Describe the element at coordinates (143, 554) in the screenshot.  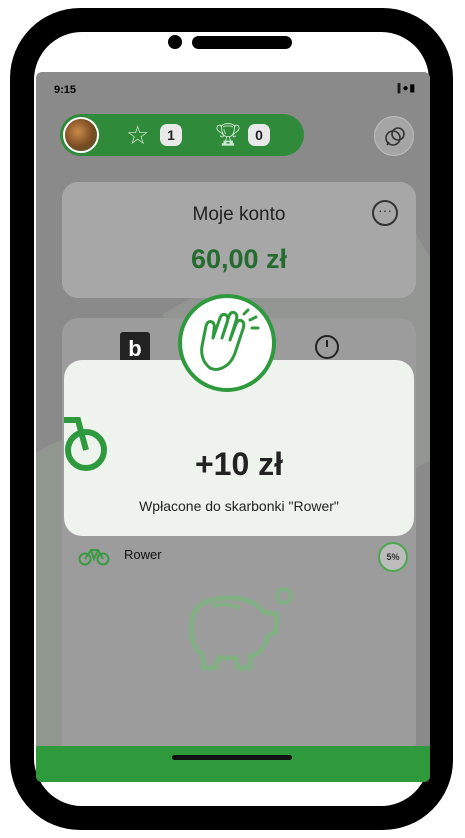
I see `goal-name: Rower` at that location.